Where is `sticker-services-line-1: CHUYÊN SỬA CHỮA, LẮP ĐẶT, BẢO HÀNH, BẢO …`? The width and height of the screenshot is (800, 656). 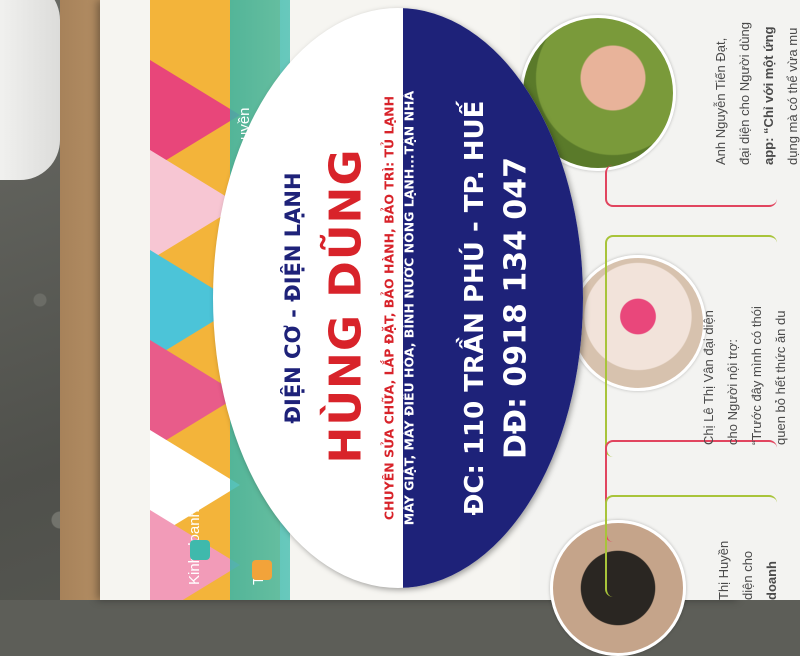
sticker-services-line-1: CHUYÊN SỬA CHỮA, LẮP ĐẶT, BẢO HÀNH, BẢO … is located at coordinates (389, 308).